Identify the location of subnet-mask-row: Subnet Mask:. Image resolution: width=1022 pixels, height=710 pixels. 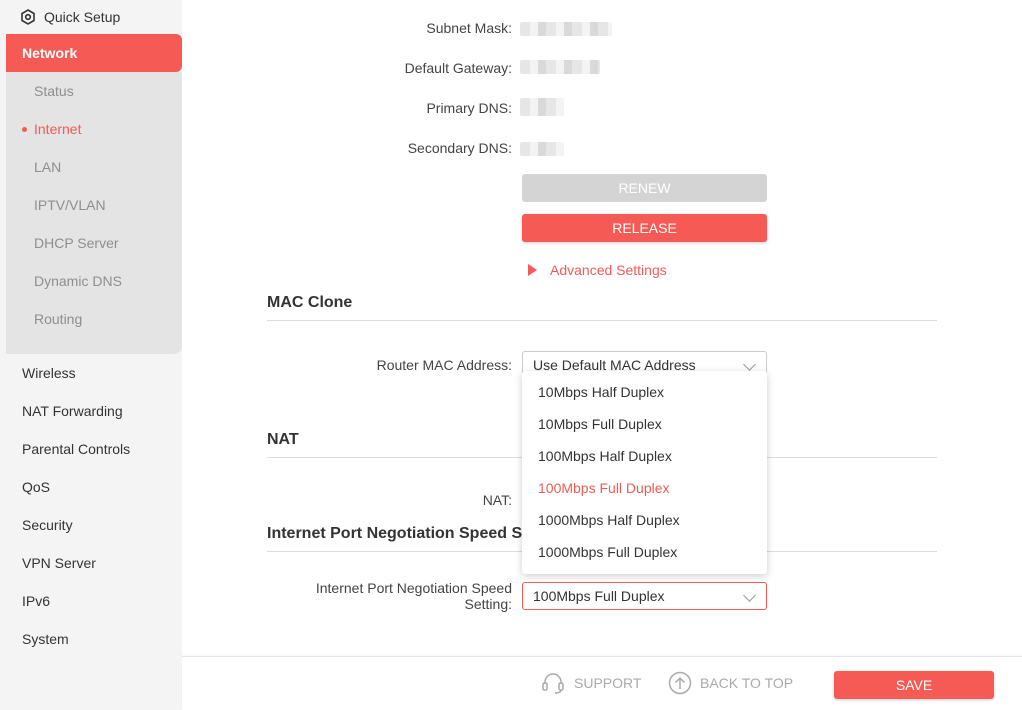
(602, 30).